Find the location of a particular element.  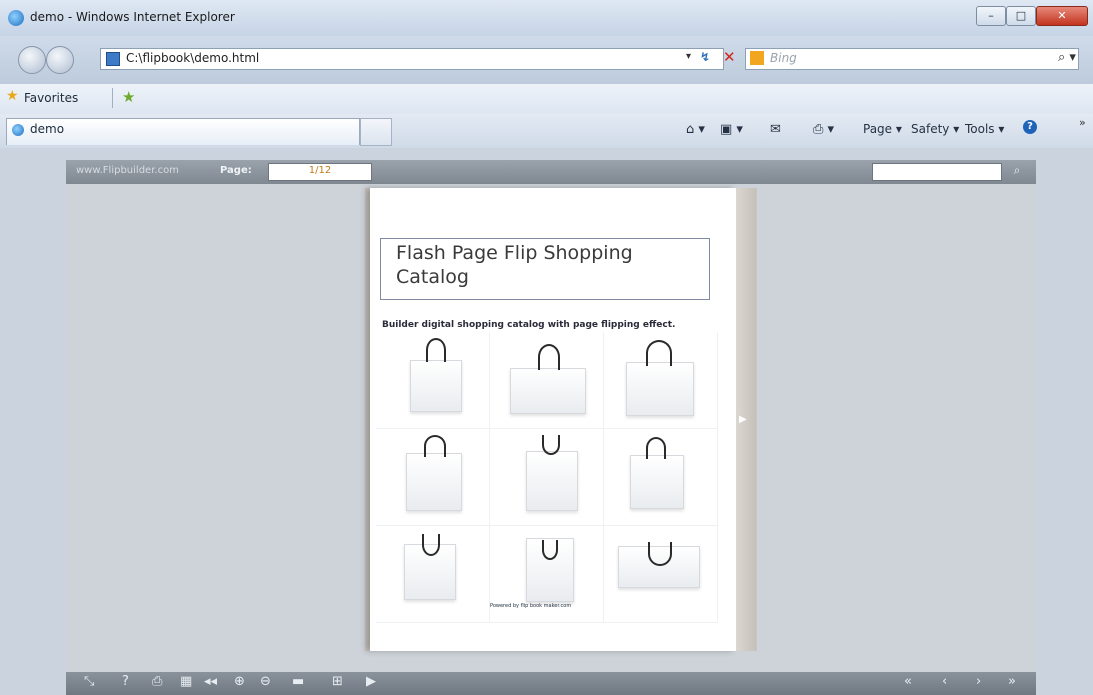

back-button is located at coordinates (32, 60).